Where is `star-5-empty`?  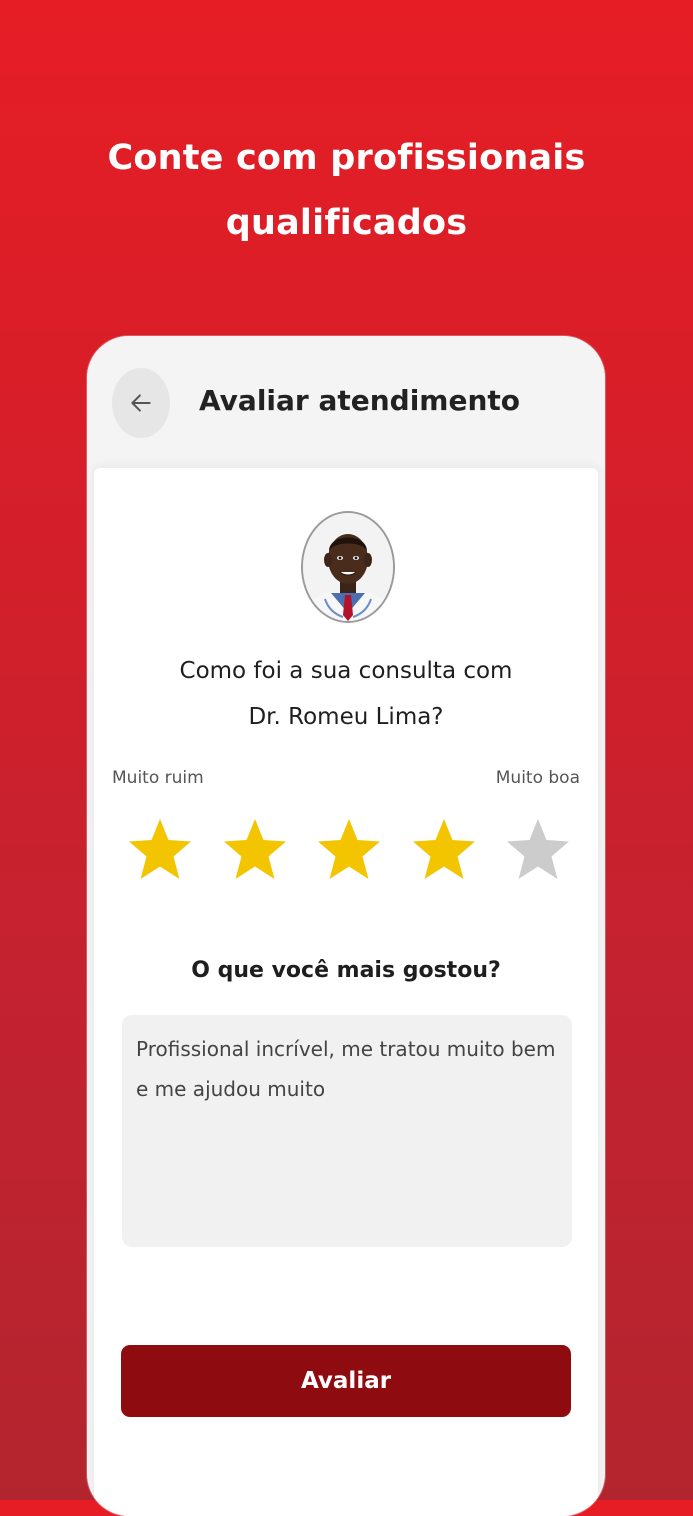 star-5-empty is located at coordinates (538, 849).